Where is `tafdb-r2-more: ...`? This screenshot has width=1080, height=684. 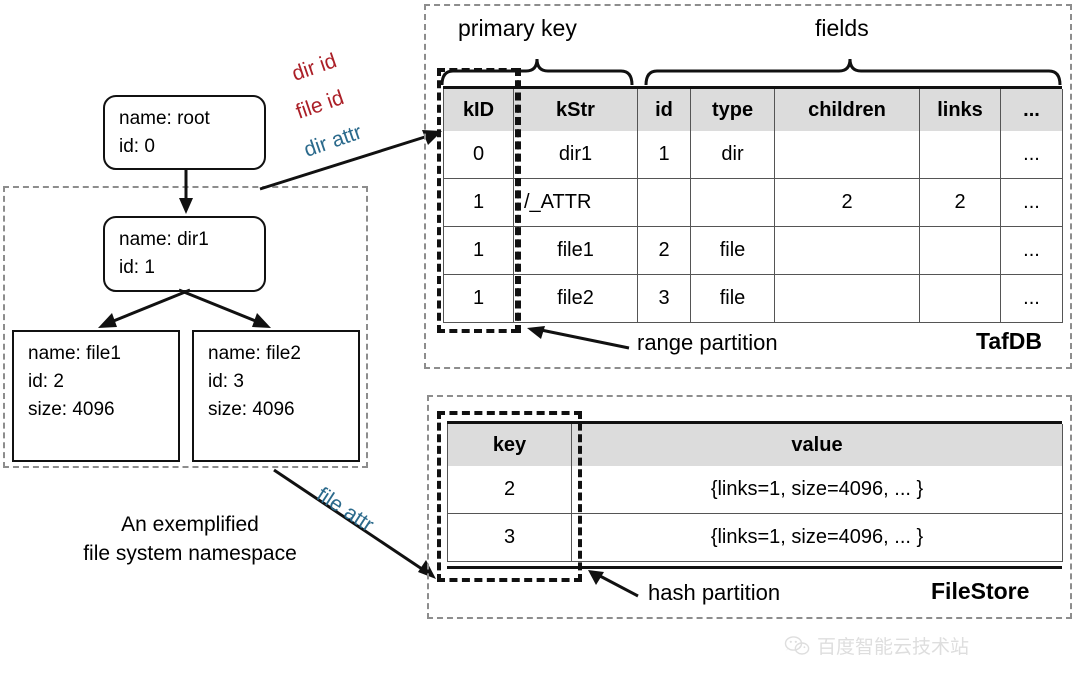
tafdb-r2-more: ... is located at coordinates (1031, 250).